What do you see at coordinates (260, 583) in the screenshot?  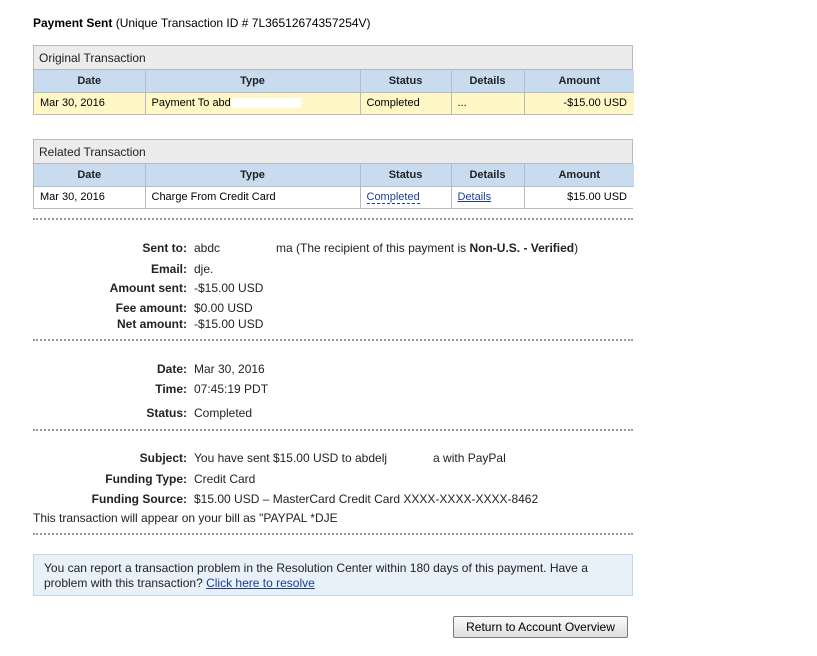 I see `resolve-link: Click here to resolve` at bounding box center [260, 583].